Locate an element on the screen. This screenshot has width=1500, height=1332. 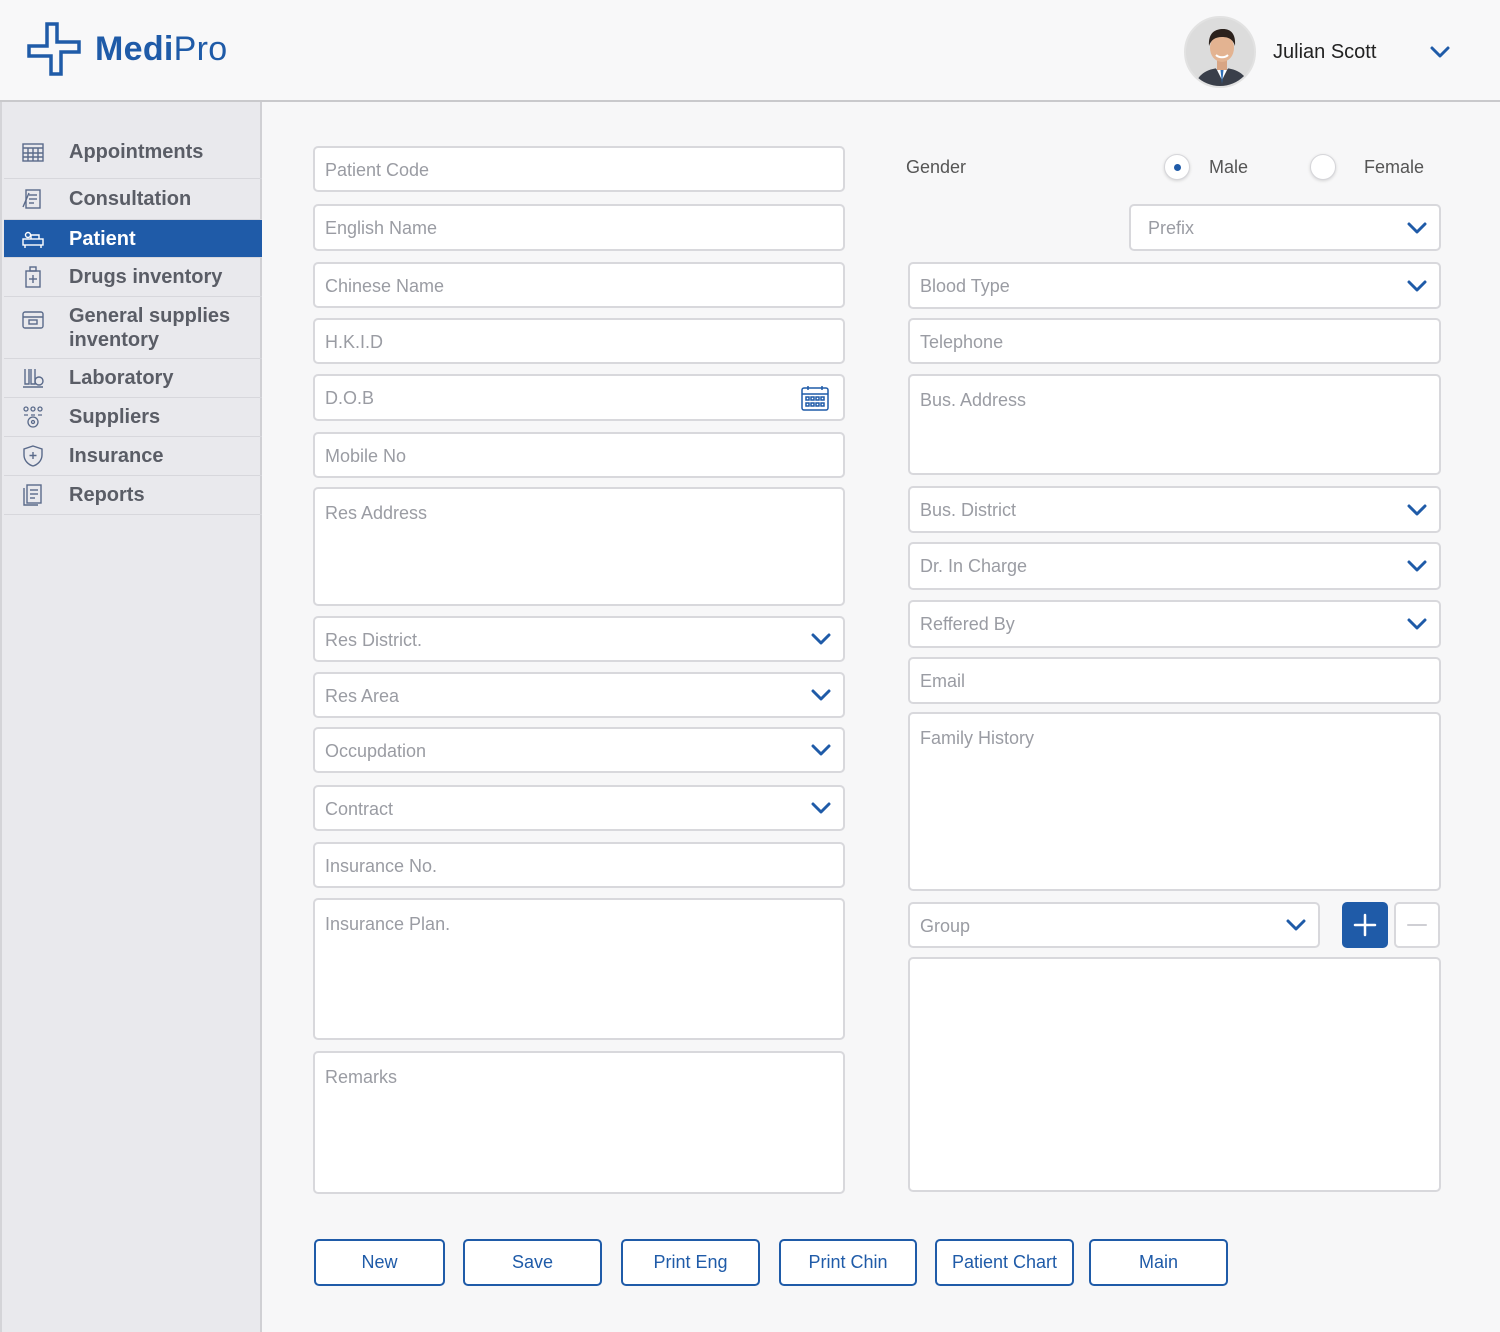
patient-code-input: Patient Code is located at coordinates (579, 169).